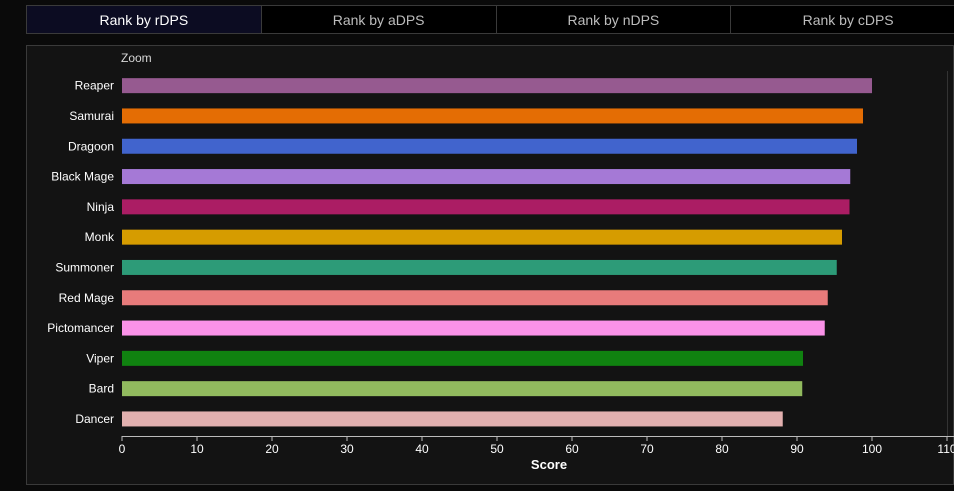 This screenshot has width=954, height=491. Describe the element at coordinates (347, 449) in the screenshot. I see `x-tick-label-30: 30` at that location.